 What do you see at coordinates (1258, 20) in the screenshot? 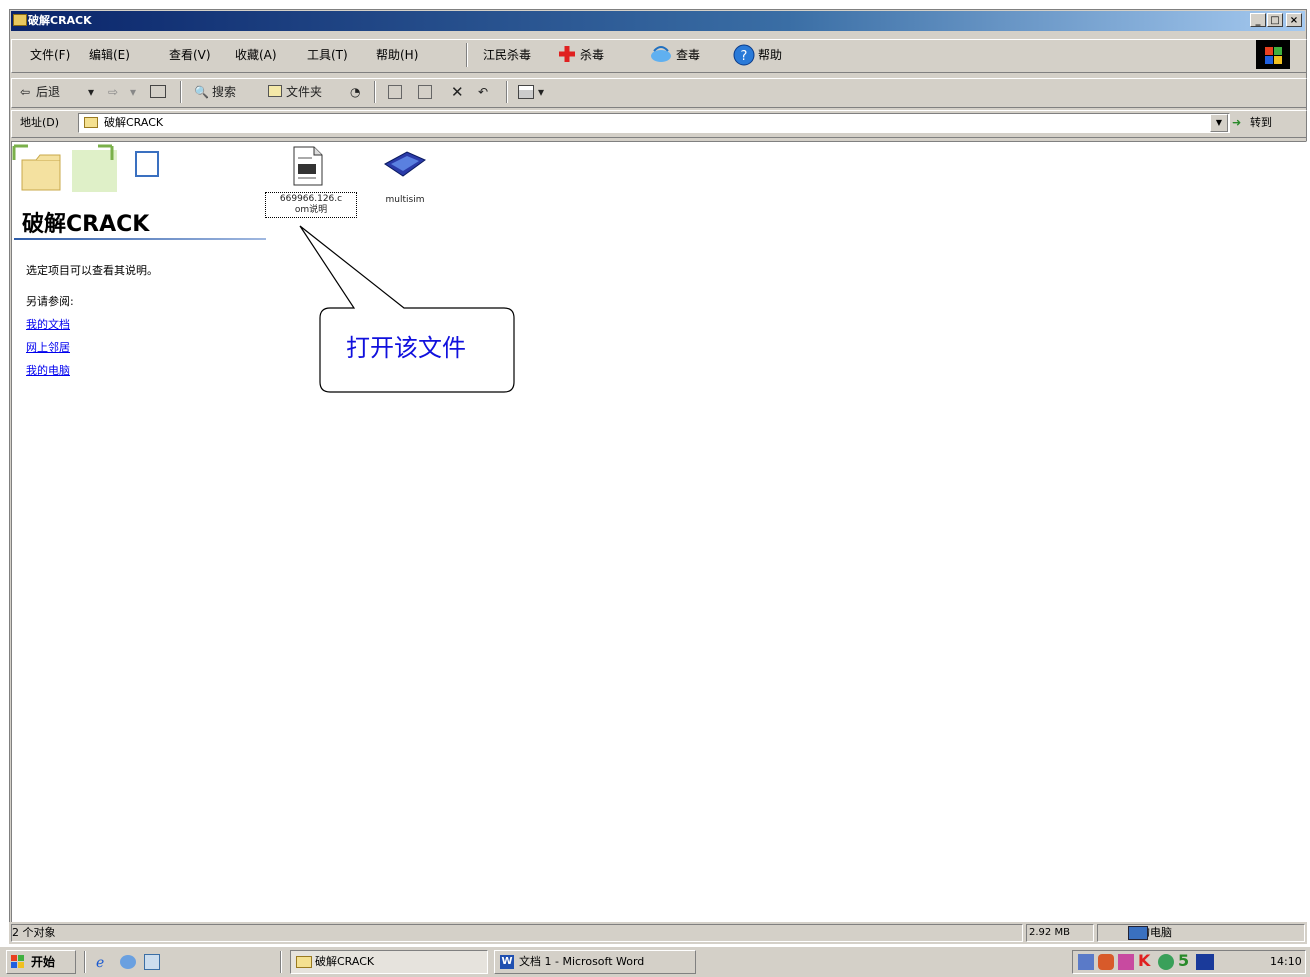
I see `minimize-button: _` at bounding box center [1258, 20].